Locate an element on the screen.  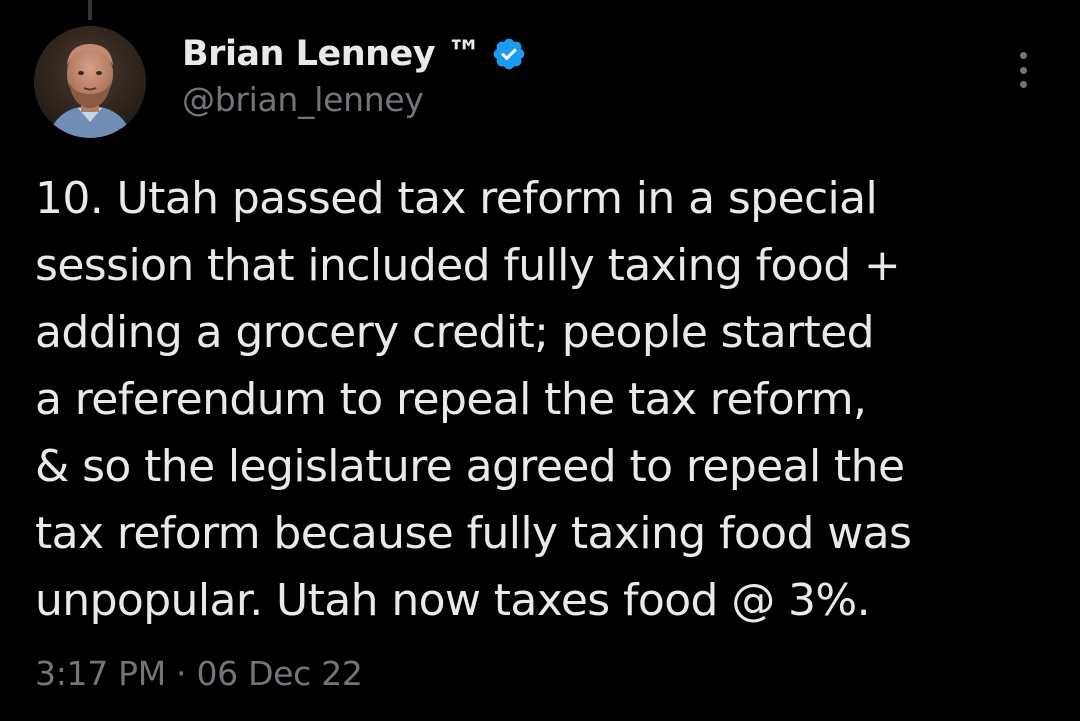
author-name-row: Brian Lenney ™ is located at coordinates (354, 54).